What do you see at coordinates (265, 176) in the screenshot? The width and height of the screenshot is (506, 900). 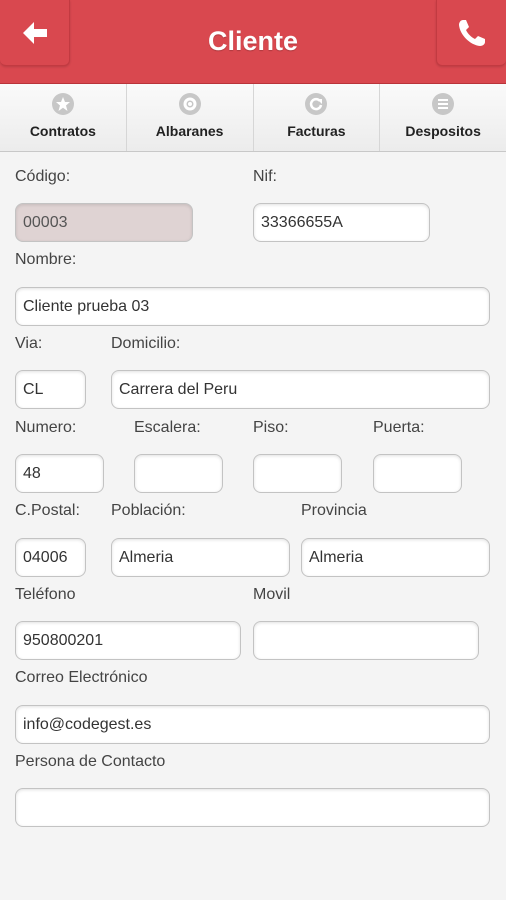 I see `nif-label: Nif:` at bounding box center [265, 176].